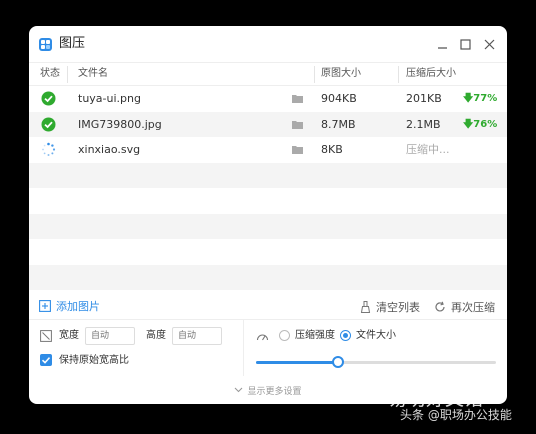  Describe the element at coordinates (442, 47) in the screenshot. I see `minimize-icon` at that location.